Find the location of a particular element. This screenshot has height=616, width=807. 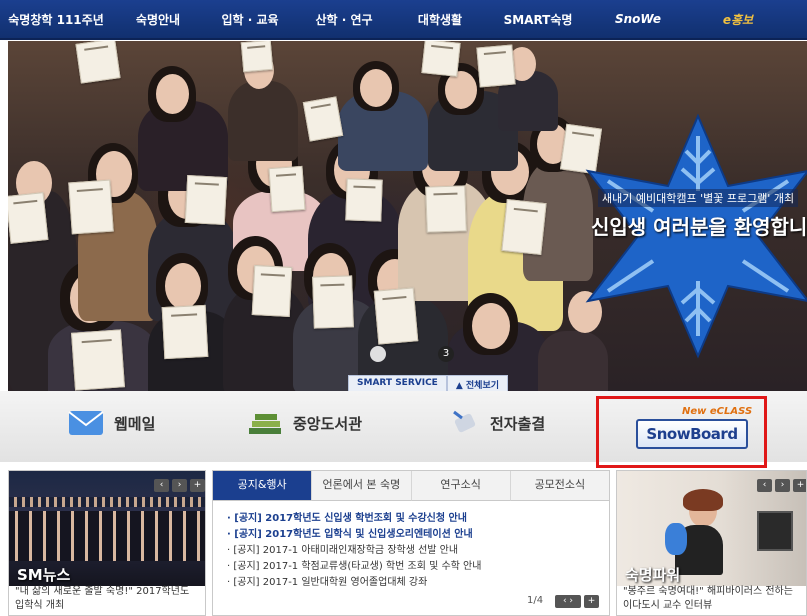

webmail-link: 웹메일 is located at coordinates (111, 423).